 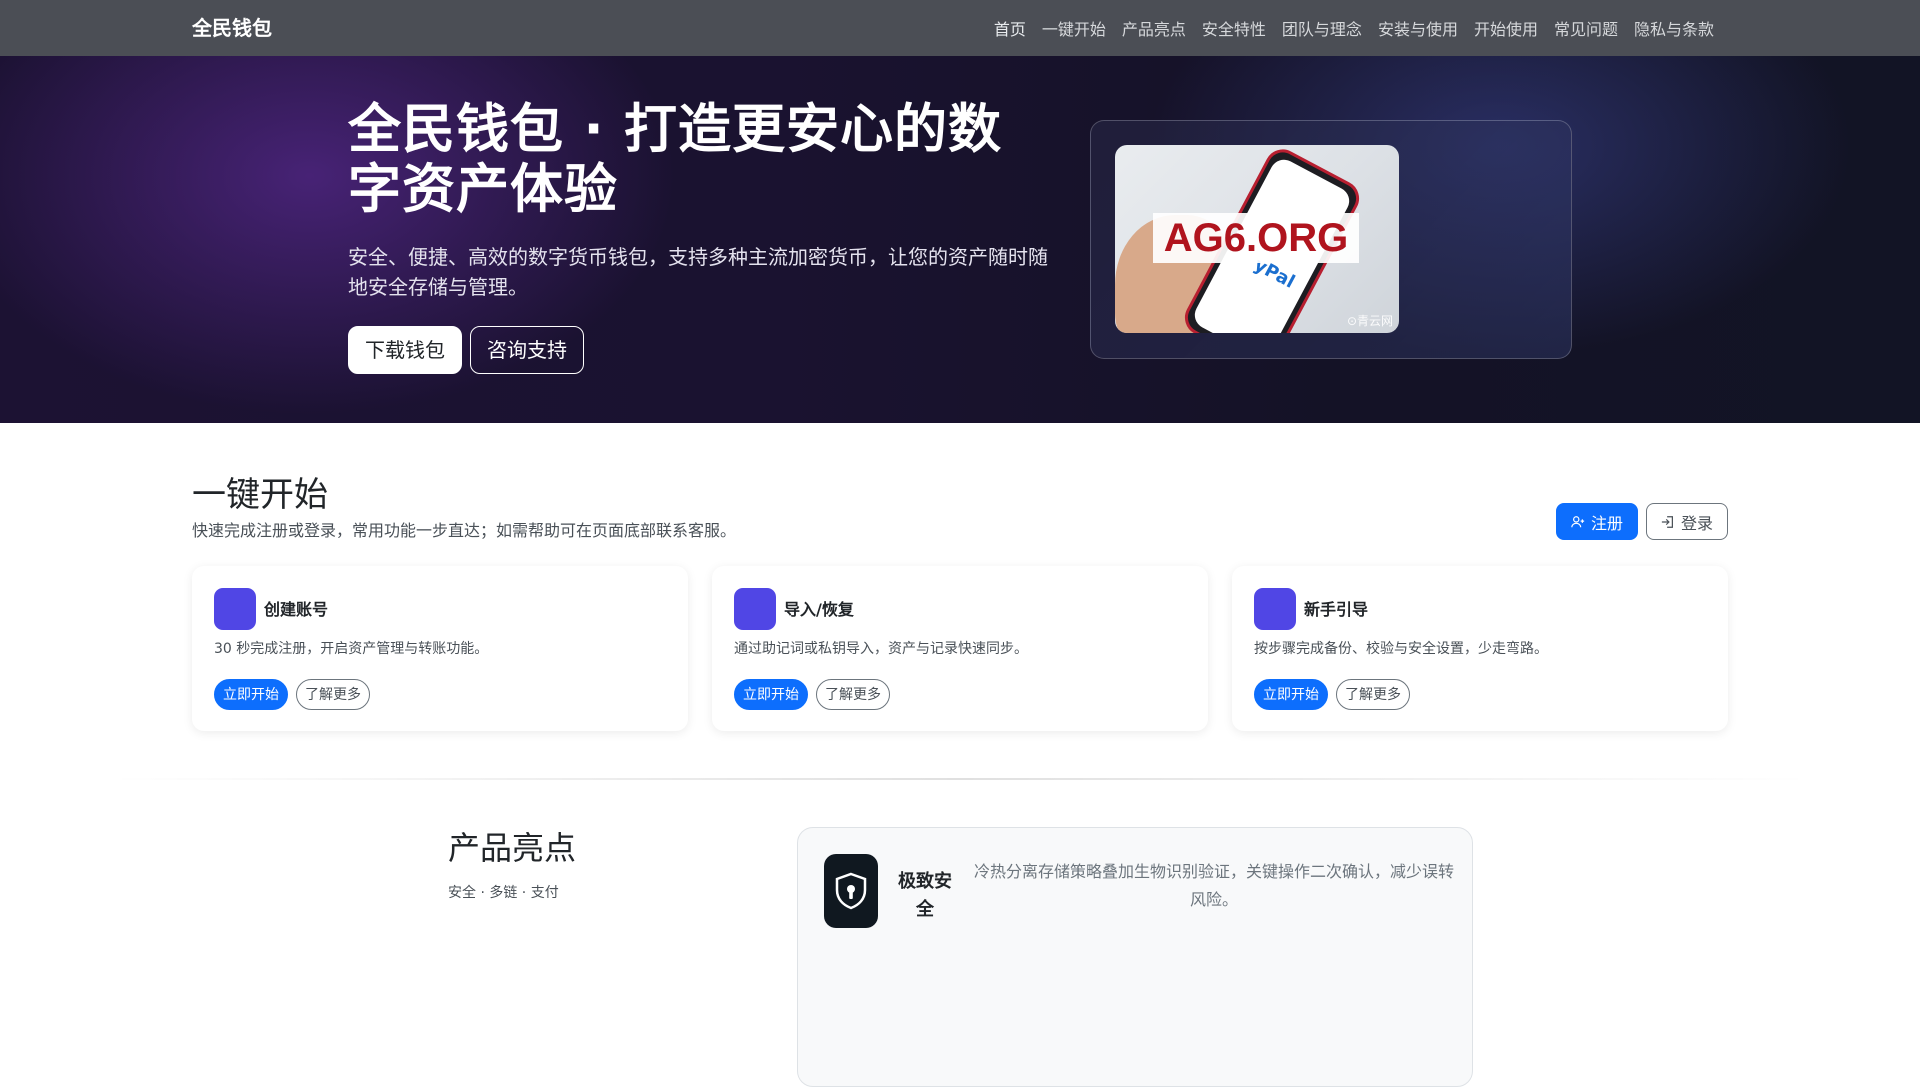 I want to click on feature-name: 极致安全, so click(x=925, y=895).